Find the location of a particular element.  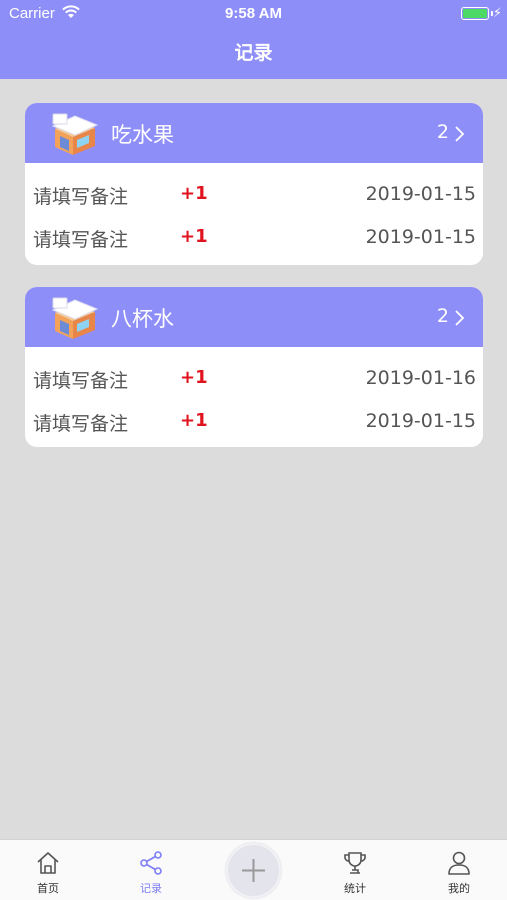

tab-label: 我的 is located at coordinates (459, 888).